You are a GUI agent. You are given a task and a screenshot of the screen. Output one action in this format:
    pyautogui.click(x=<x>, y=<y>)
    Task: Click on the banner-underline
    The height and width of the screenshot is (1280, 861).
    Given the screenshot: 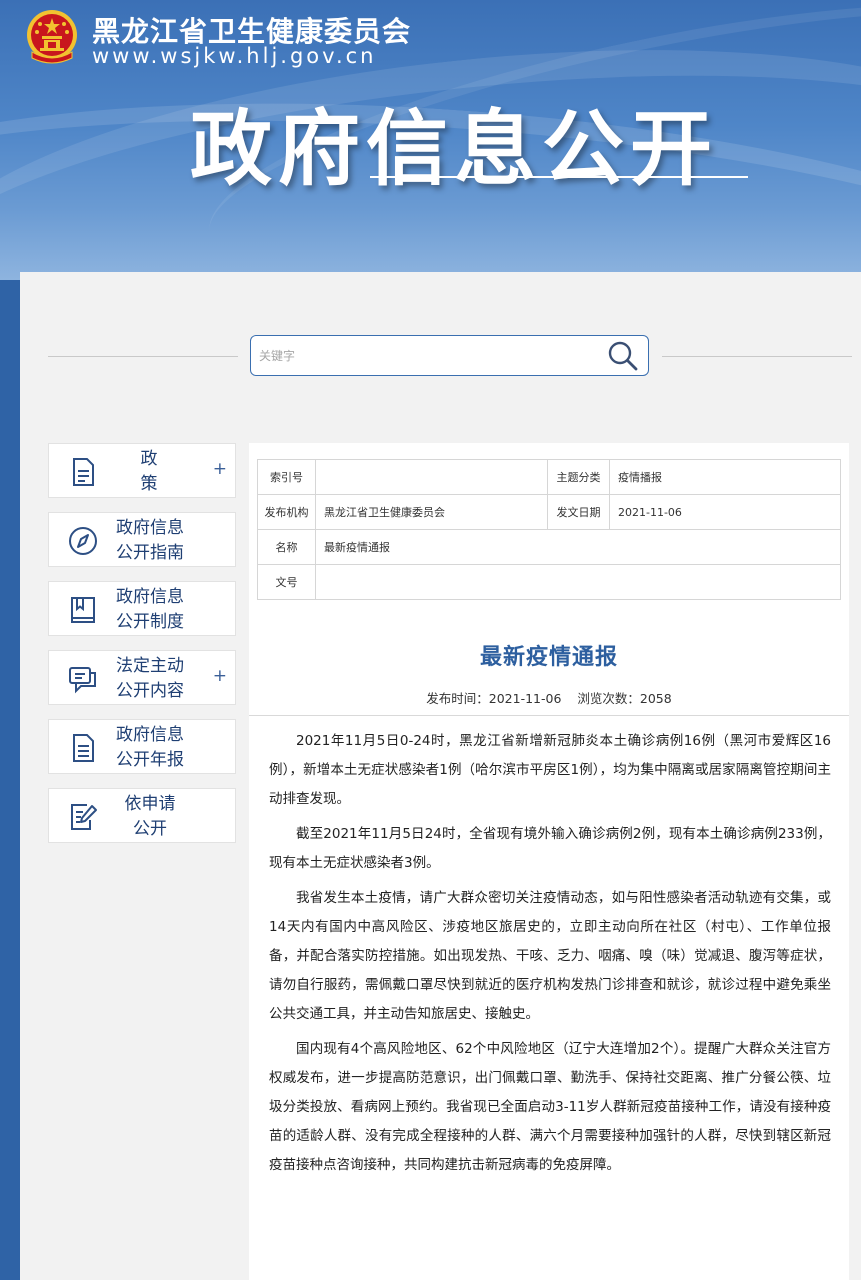 What is the action you would take?
    pyautogui.click(x=559, y=177)
    